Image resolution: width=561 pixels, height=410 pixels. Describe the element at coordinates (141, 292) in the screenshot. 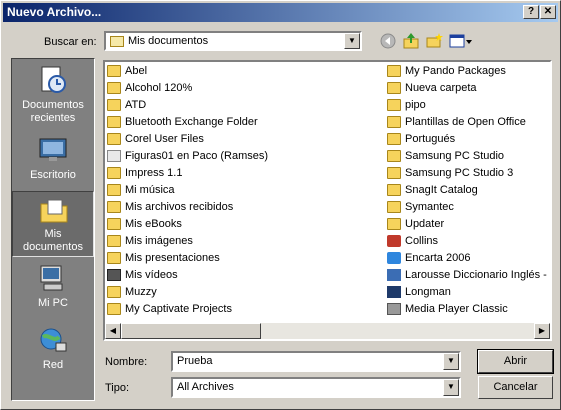

I see `file-name: Muzzy` at that location.